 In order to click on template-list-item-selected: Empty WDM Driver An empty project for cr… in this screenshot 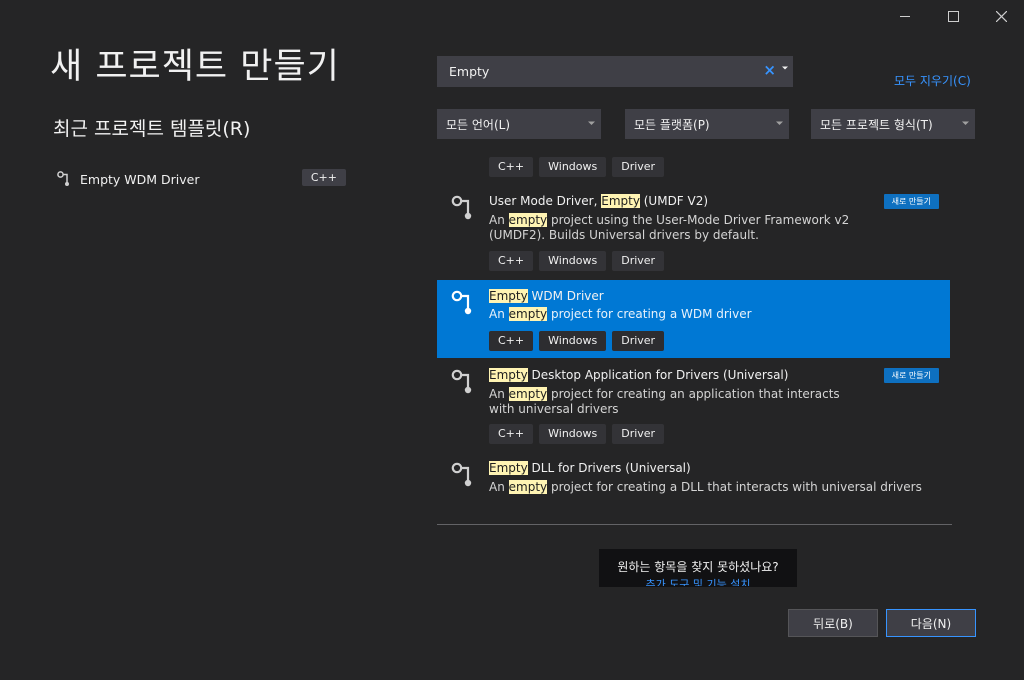, I will do `click(693, 319)`.